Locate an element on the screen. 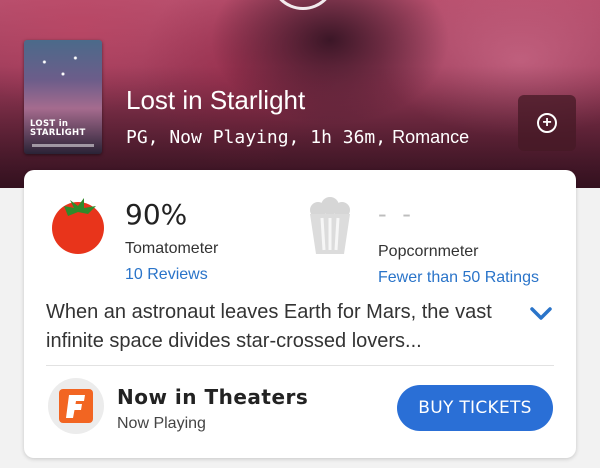  fandango-f-icon is located at coordinates (76, 406).